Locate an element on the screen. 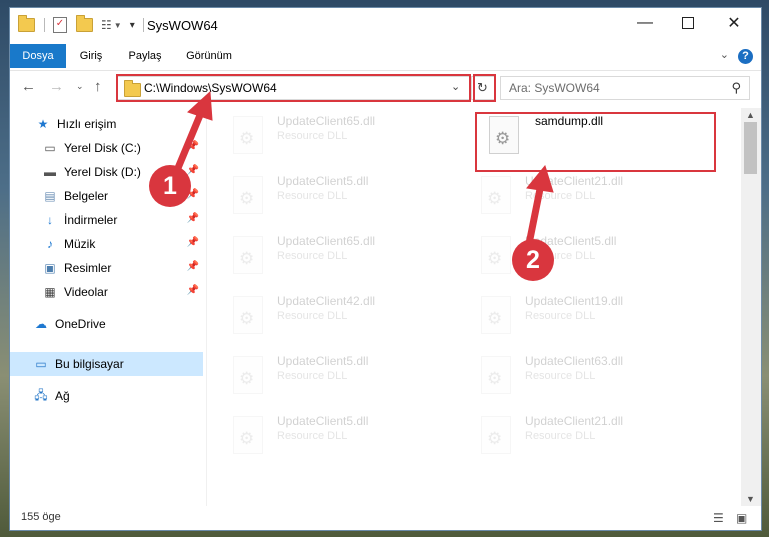 The width and height of the screenshot is (769, 537). annotation-arrows is located at coordinates (364, 167).